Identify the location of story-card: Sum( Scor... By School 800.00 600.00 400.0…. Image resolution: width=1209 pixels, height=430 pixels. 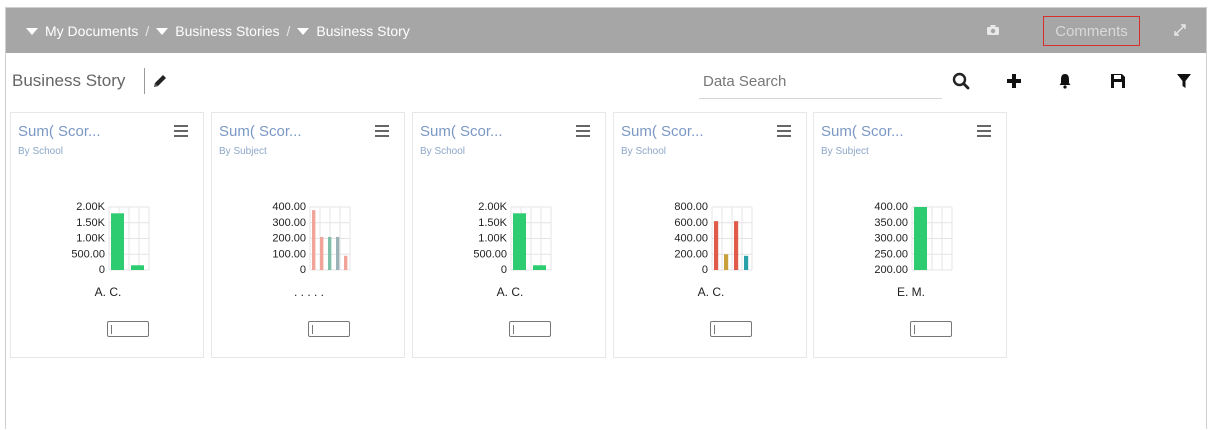
(710, 235).